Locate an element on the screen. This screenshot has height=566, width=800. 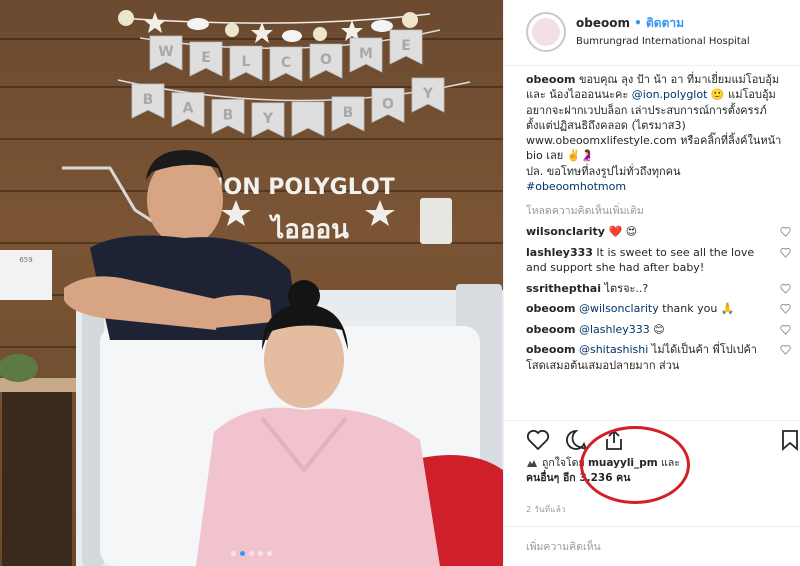
comment-username: lashley333 is located at coordinates (559, 252).